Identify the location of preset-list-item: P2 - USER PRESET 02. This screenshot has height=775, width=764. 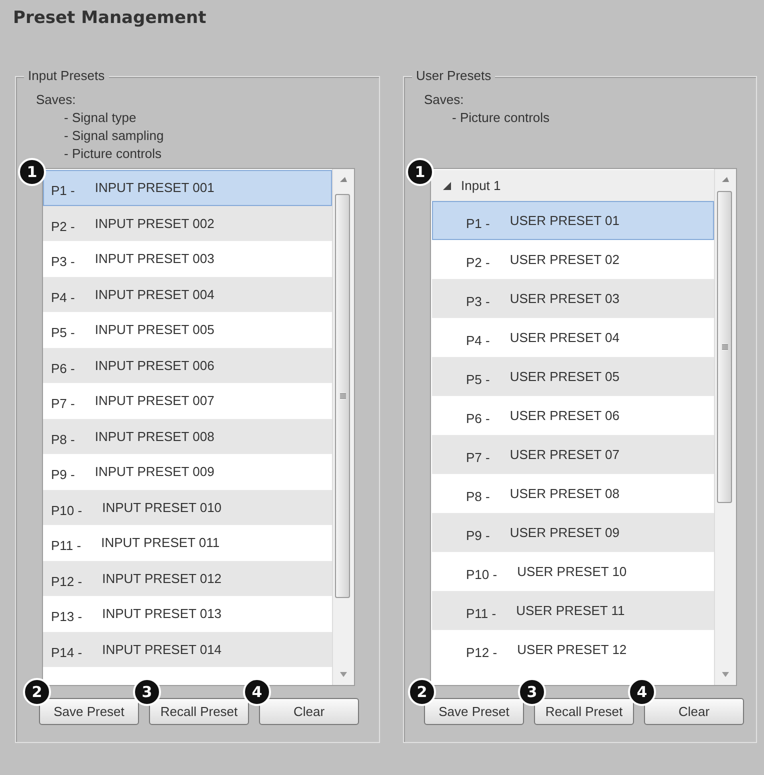
(573, 259).